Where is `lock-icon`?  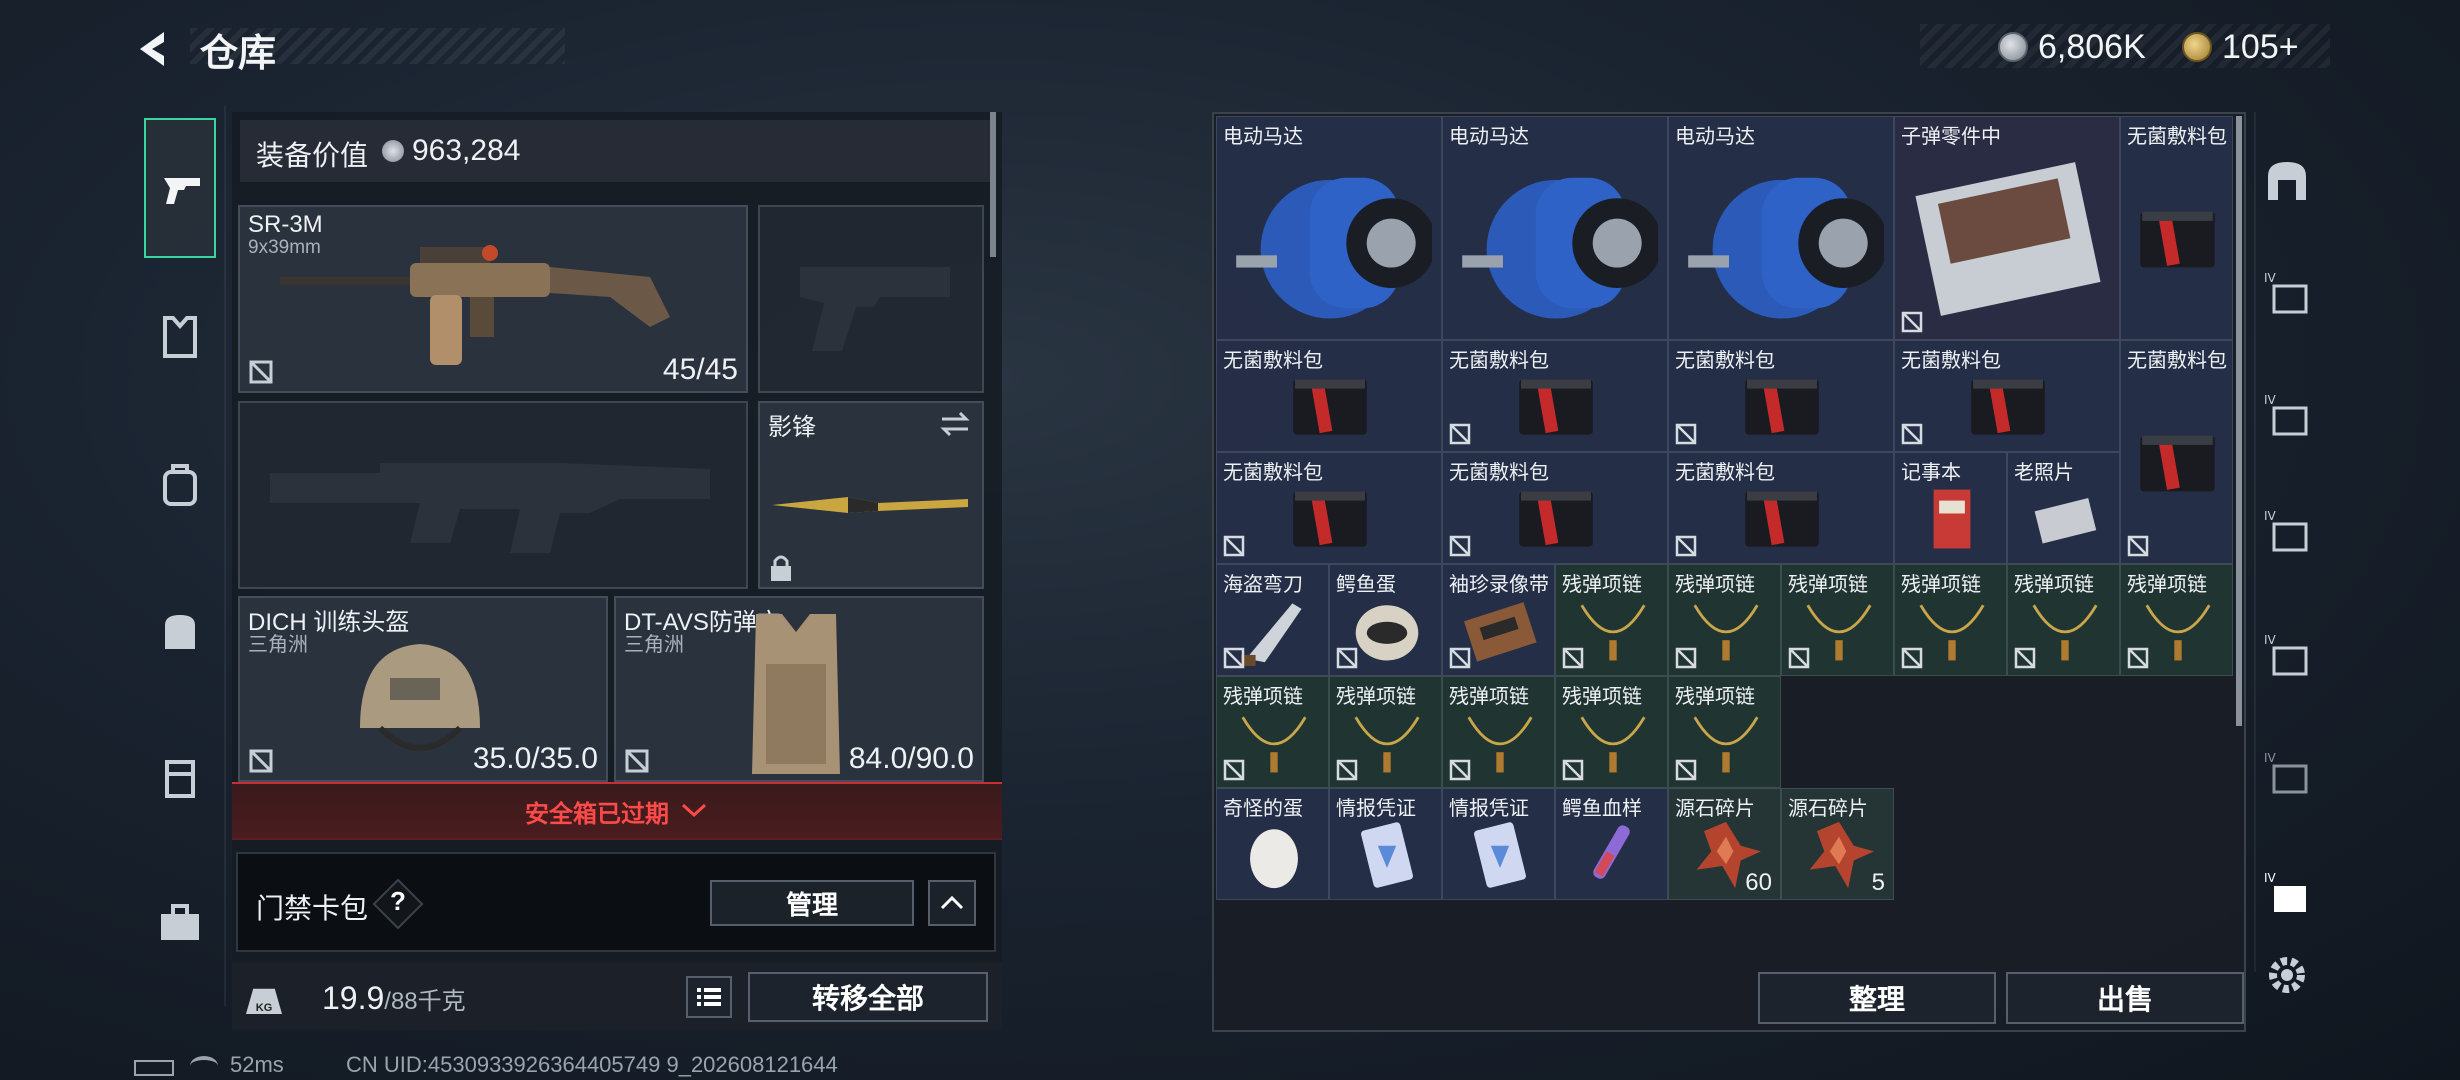
lock-icon is located at coordinates (781, 568).